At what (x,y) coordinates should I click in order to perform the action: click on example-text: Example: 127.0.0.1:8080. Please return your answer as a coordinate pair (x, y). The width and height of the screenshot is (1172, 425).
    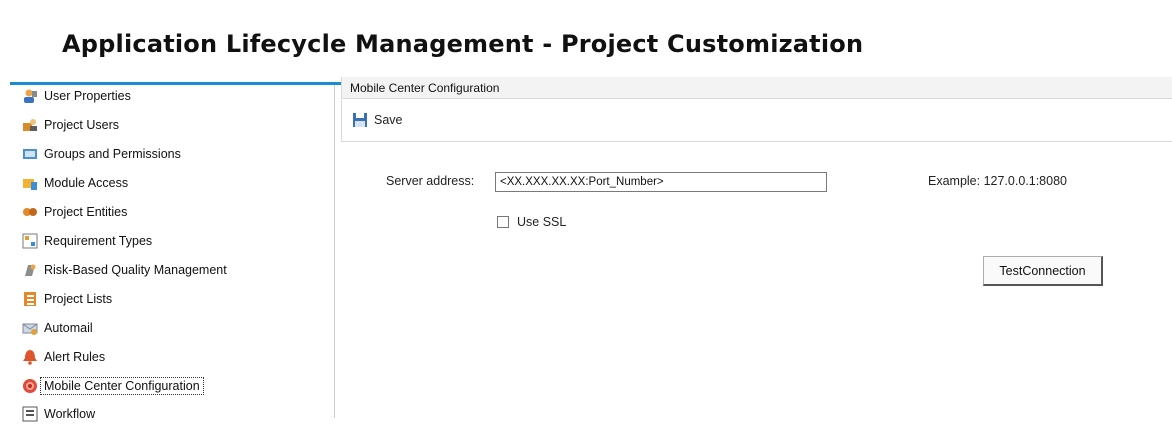
    Looking at the image, I should click on (997, 181).